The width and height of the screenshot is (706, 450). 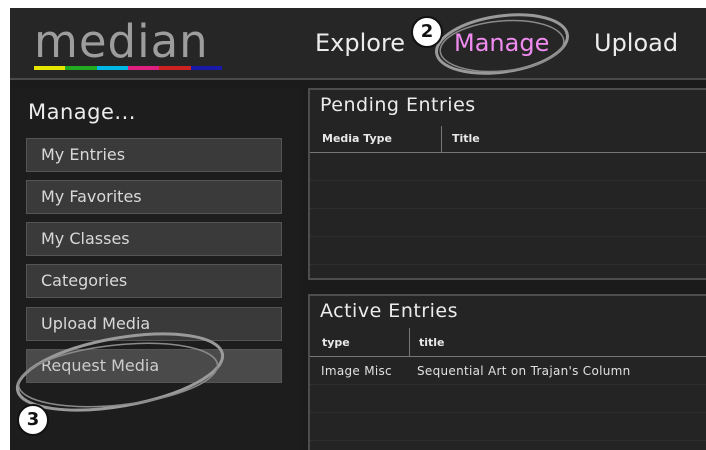 I want to click on nav-explore: Explore, so click(x=360, y=43).